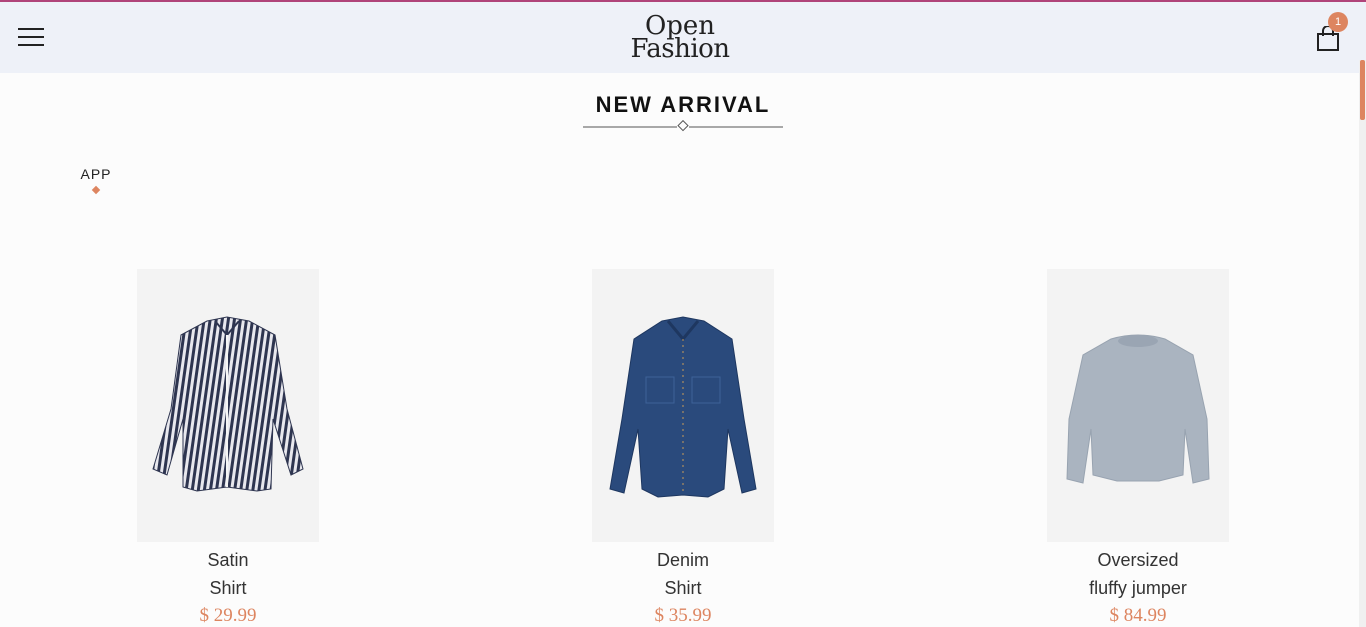  Describe the element at coordinates (683, 126) in the screenshot. I see `title-divider` at that location.